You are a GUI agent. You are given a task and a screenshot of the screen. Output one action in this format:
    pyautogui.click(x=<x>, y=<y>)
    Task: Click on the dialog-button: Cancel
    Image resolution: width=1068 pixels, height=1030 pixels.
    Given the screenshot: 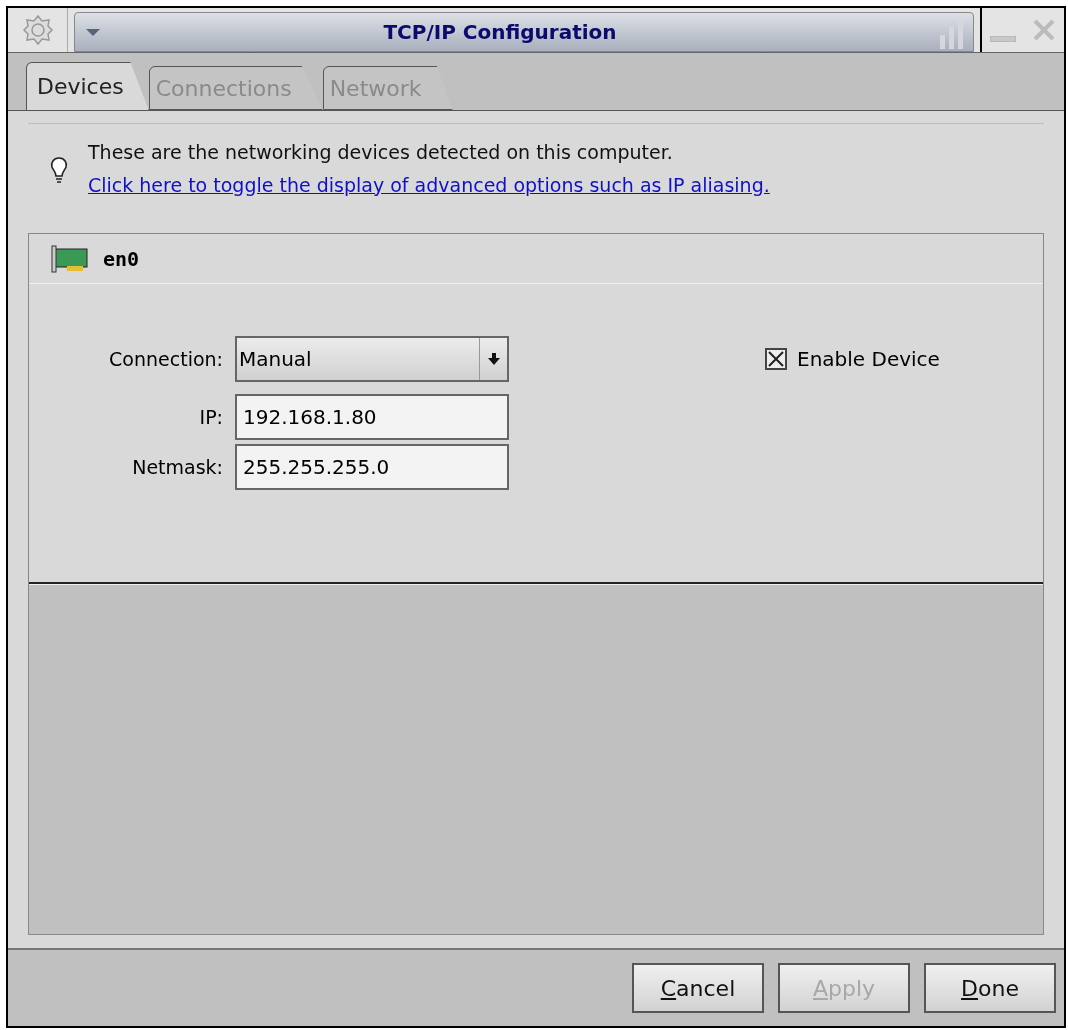 What is the action you would take?
    pyautogui.click(x=698, y=988)
    